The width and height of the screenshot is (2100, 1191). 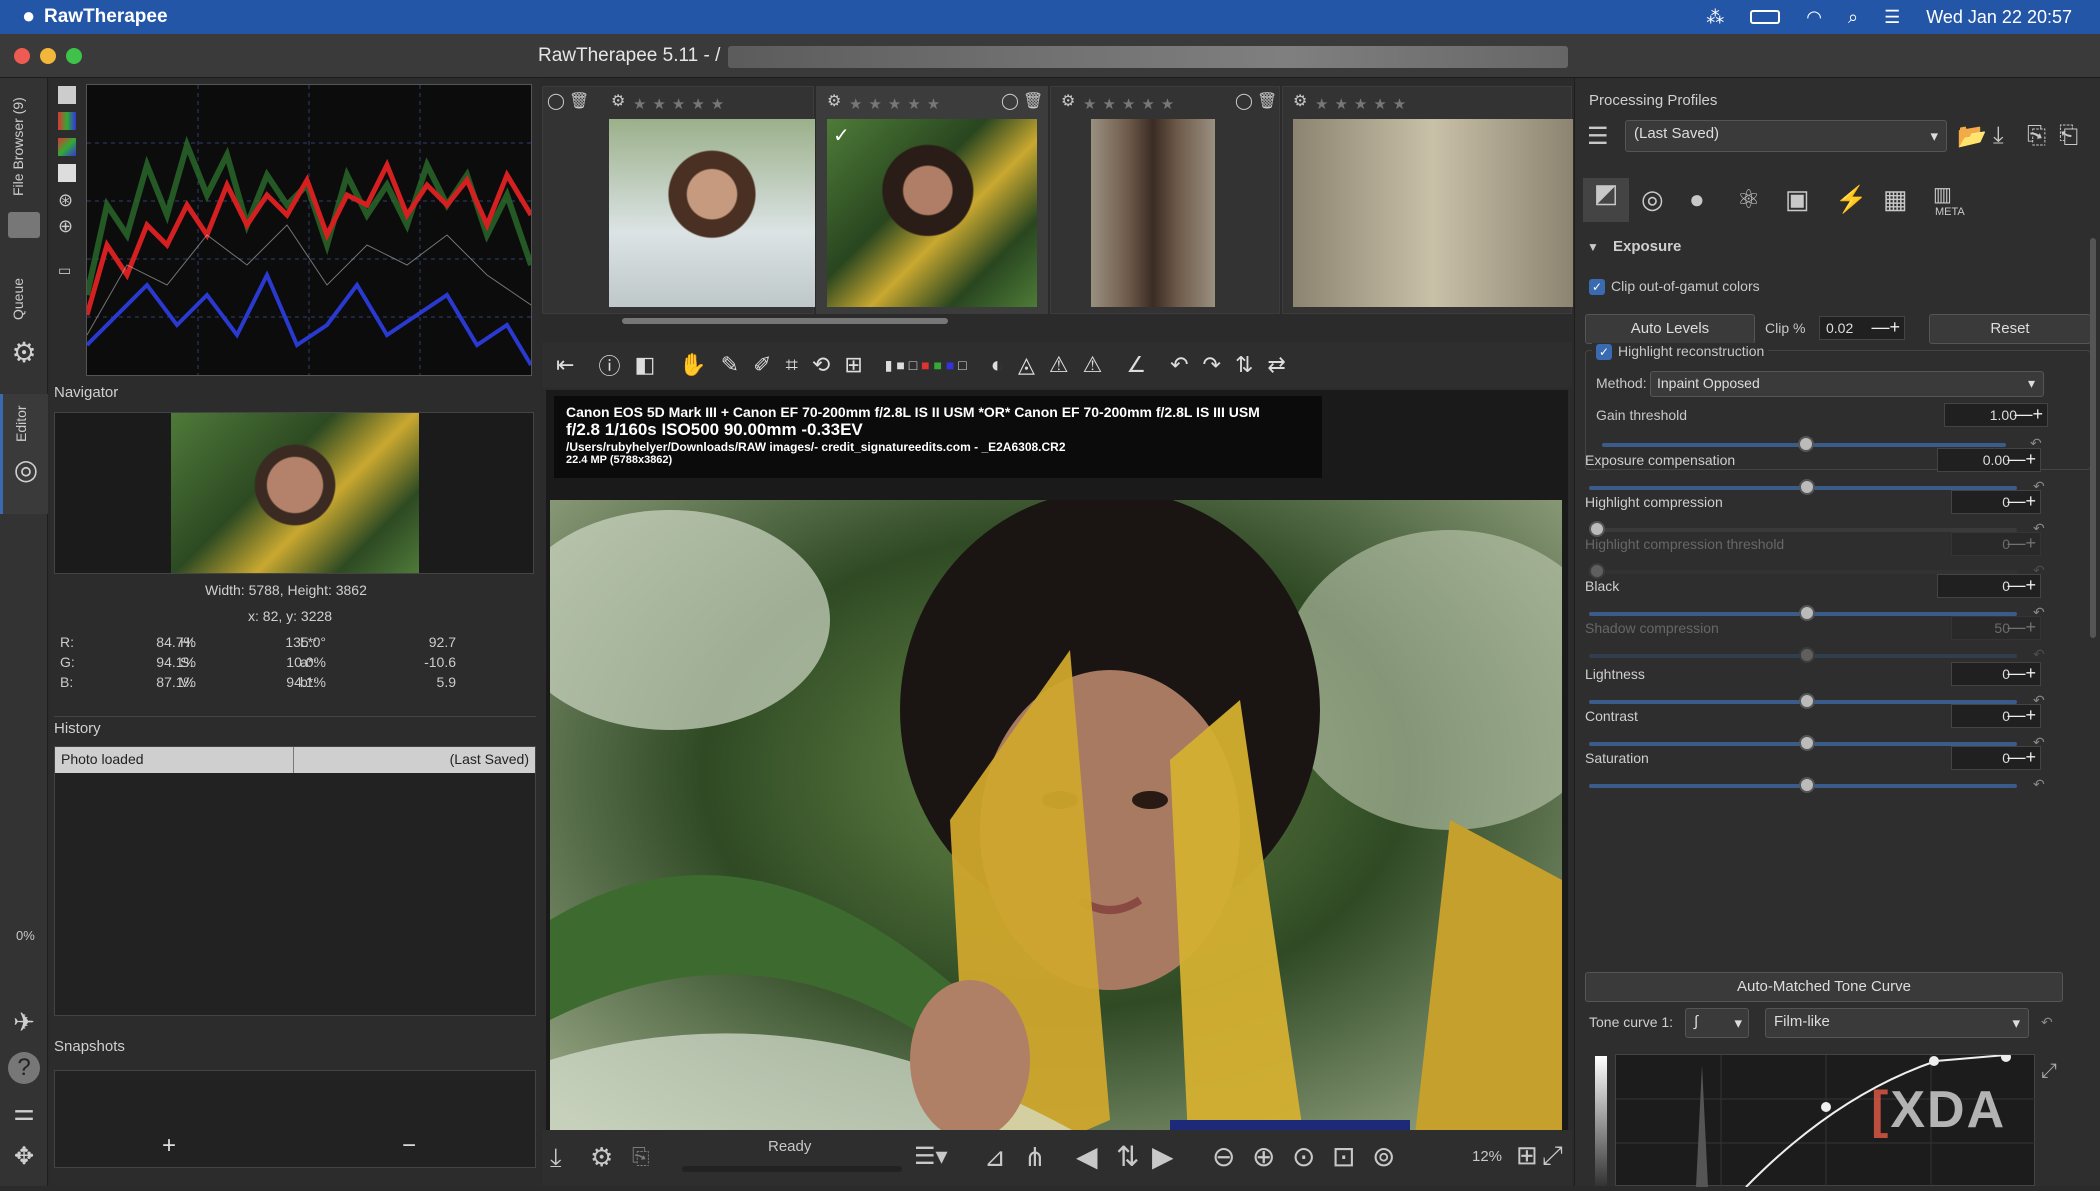 I want to click on histogram-vectorscope-icon: ⊕, so click(x=65, y=226).